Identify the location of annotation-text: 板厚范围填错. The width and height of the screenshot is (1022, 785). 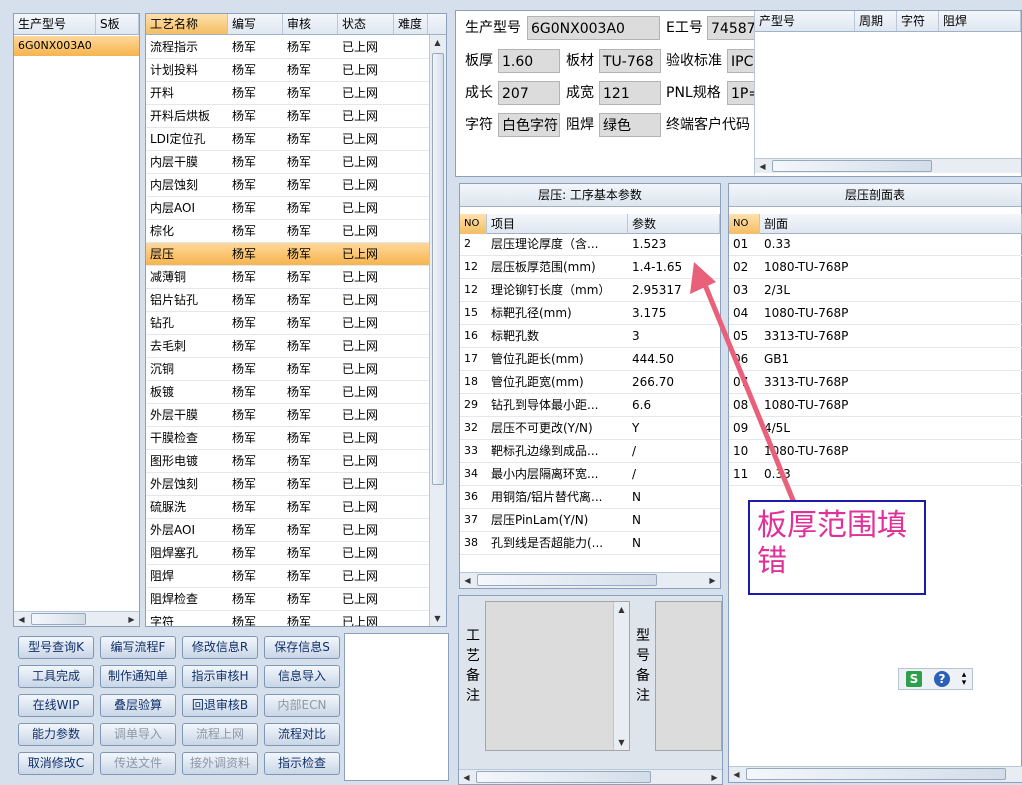
(832, 543).